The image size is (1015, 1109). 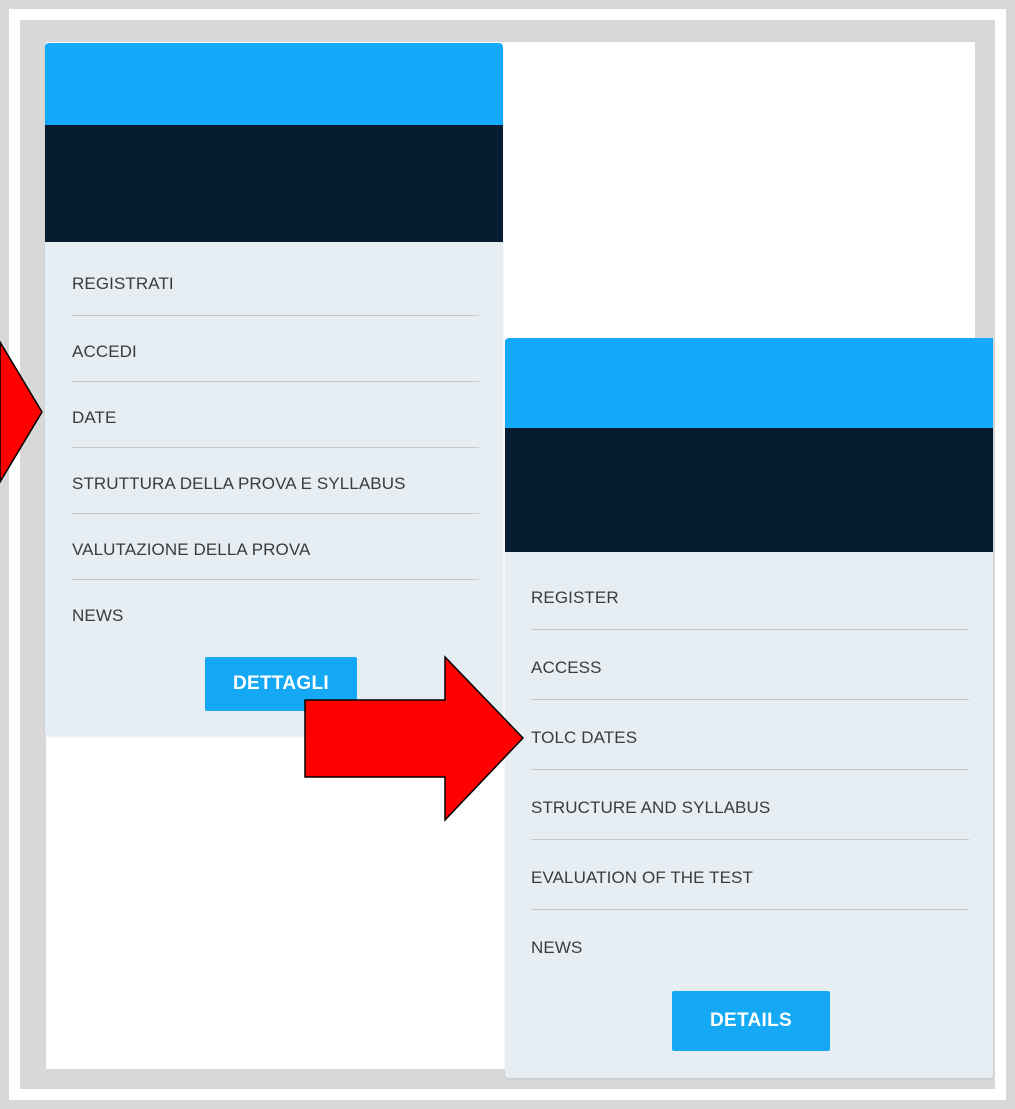 What do you see at coordinates (123, 283) in the screenshot?
I see `menu-item-label: REGISTRATI` at bounding box center [123, 283].